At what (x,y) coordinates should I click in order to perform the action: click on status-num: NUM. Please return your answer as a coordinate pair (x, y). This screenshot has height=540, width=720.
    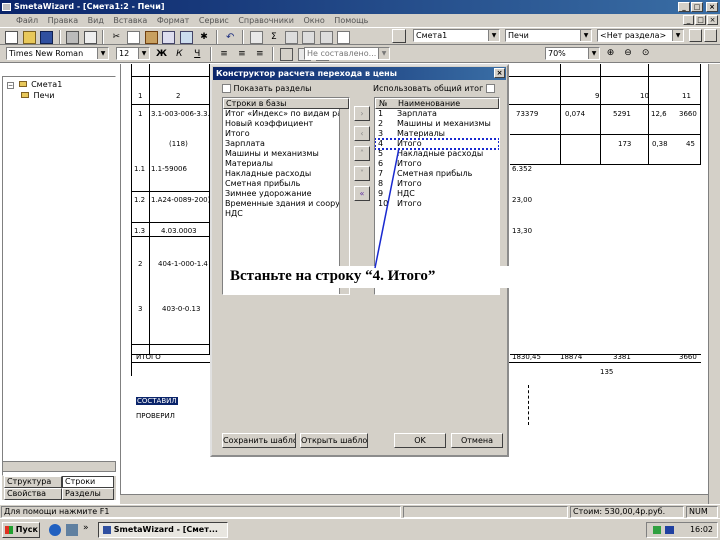
    Looking at the image, I should click on (702, 512).